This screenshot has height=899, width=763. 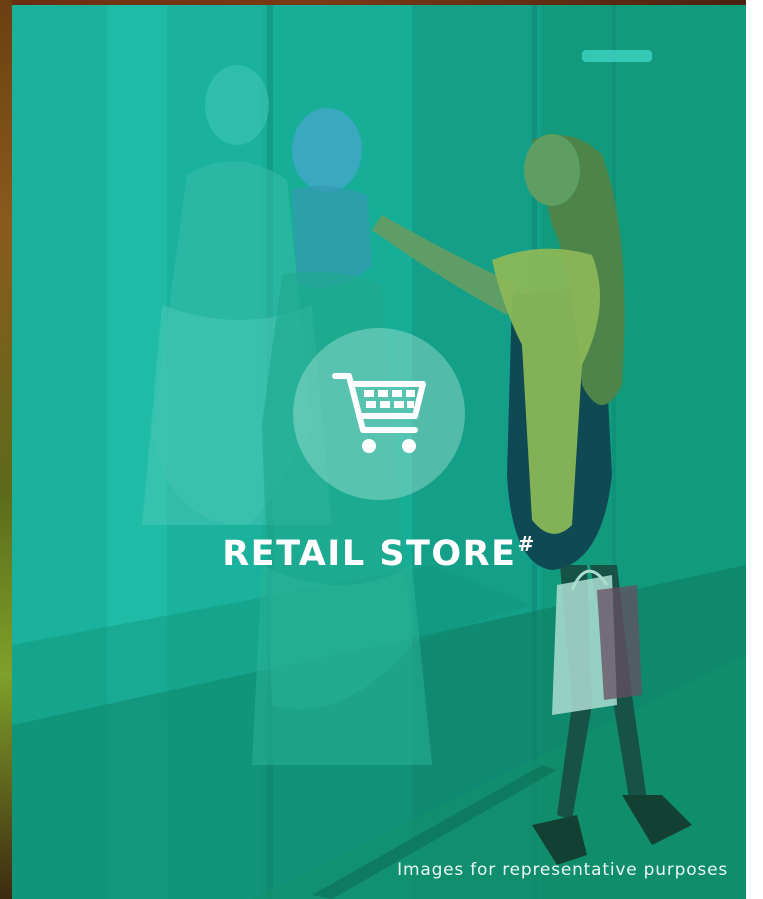 What do you see at coordinates (6, 449) in the screenshot?
I see `adjacent-photo-edge-left` at bounding box center [6, 449].